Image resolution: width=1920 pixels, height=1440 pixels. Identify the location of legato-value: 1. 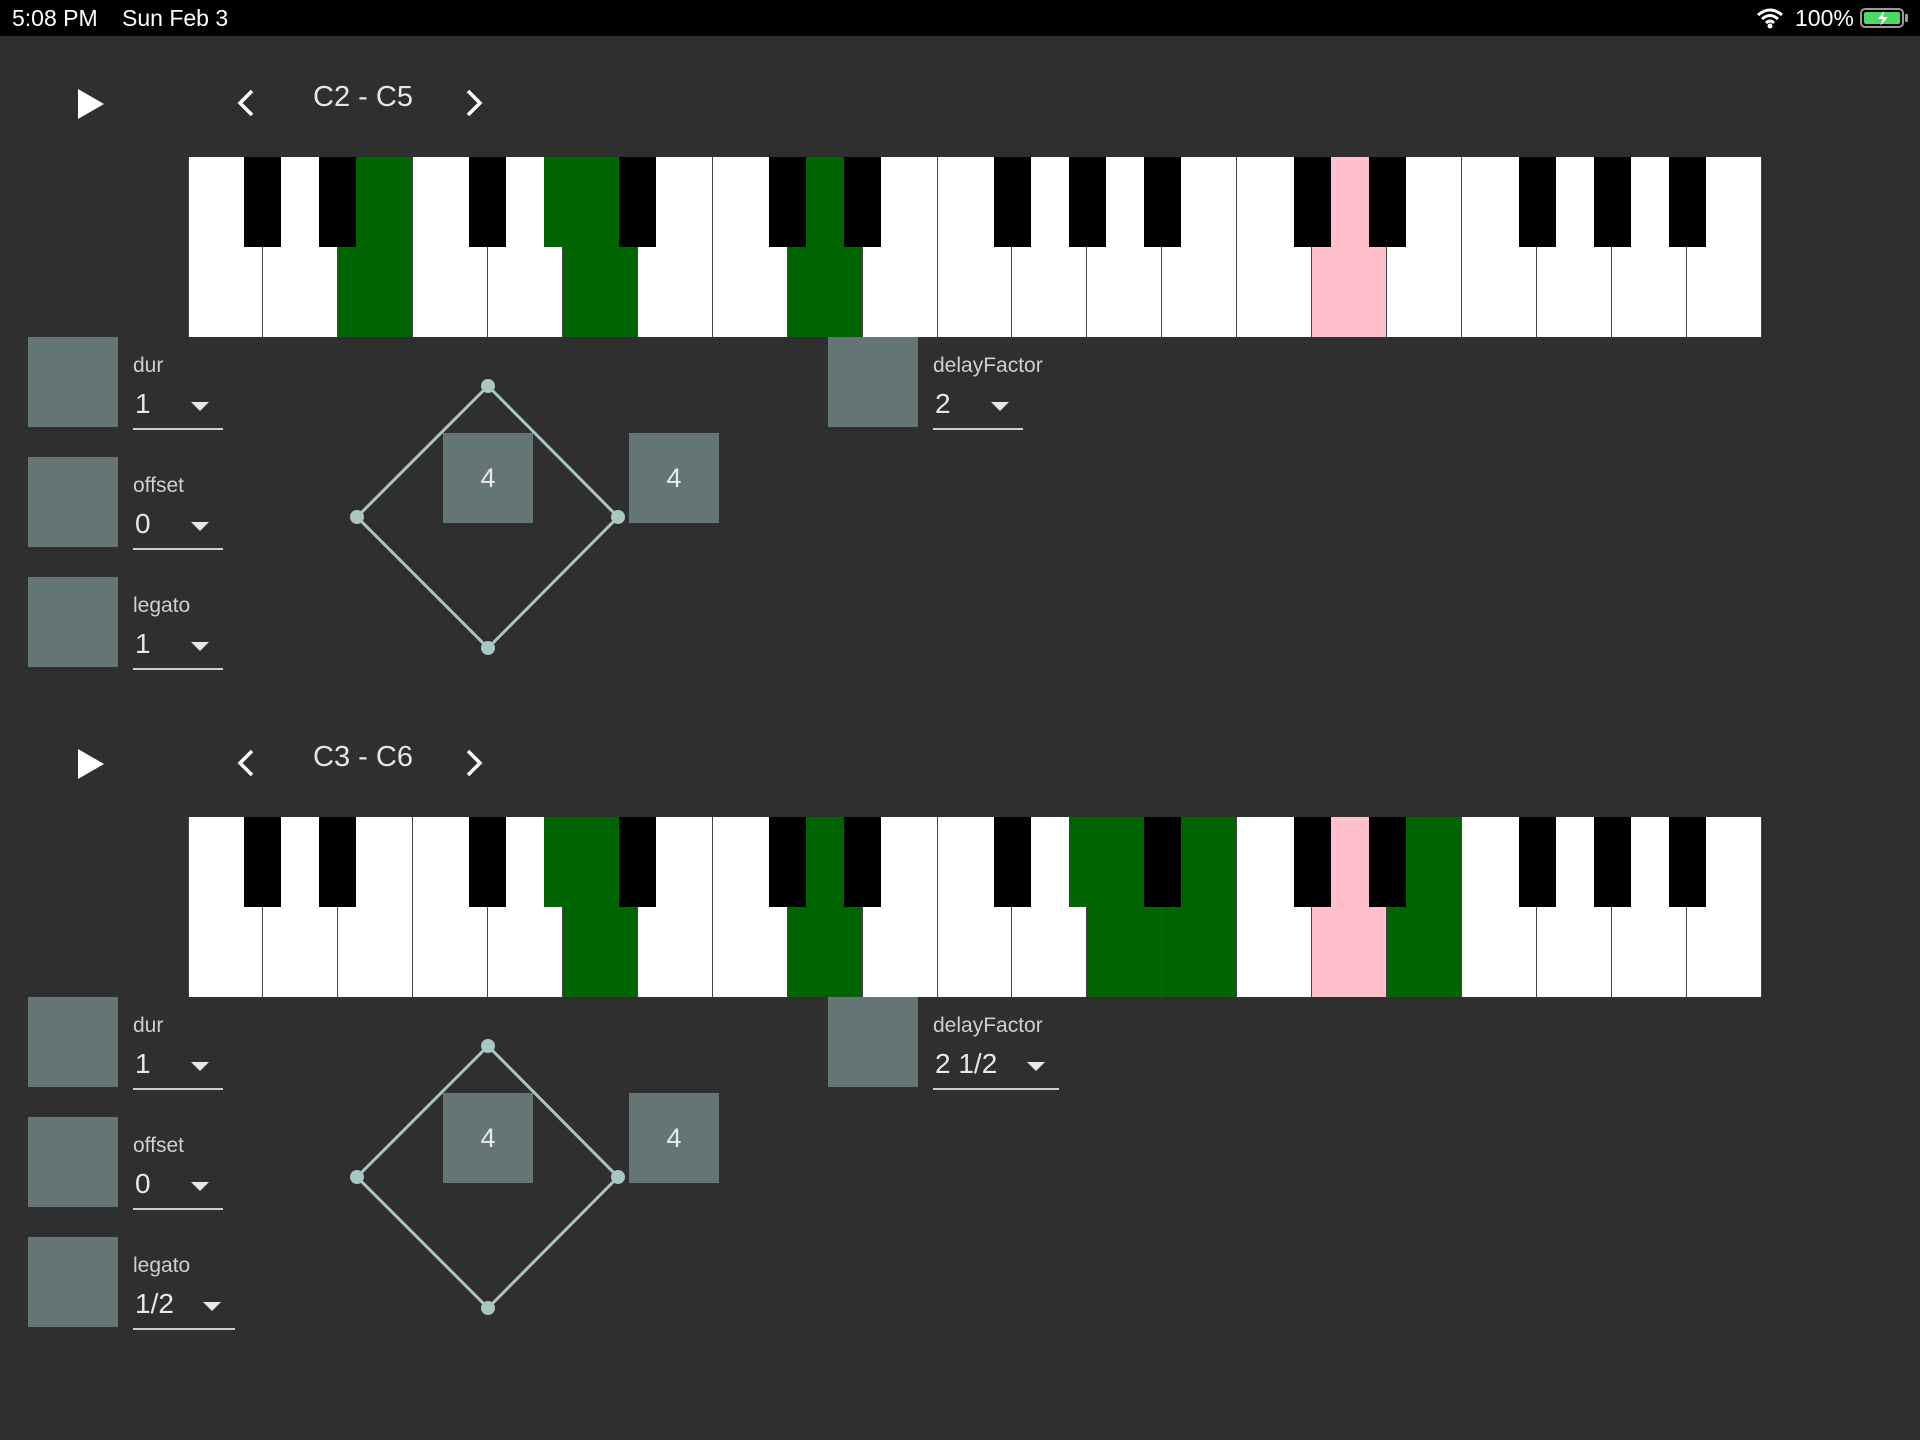
(143, 643).